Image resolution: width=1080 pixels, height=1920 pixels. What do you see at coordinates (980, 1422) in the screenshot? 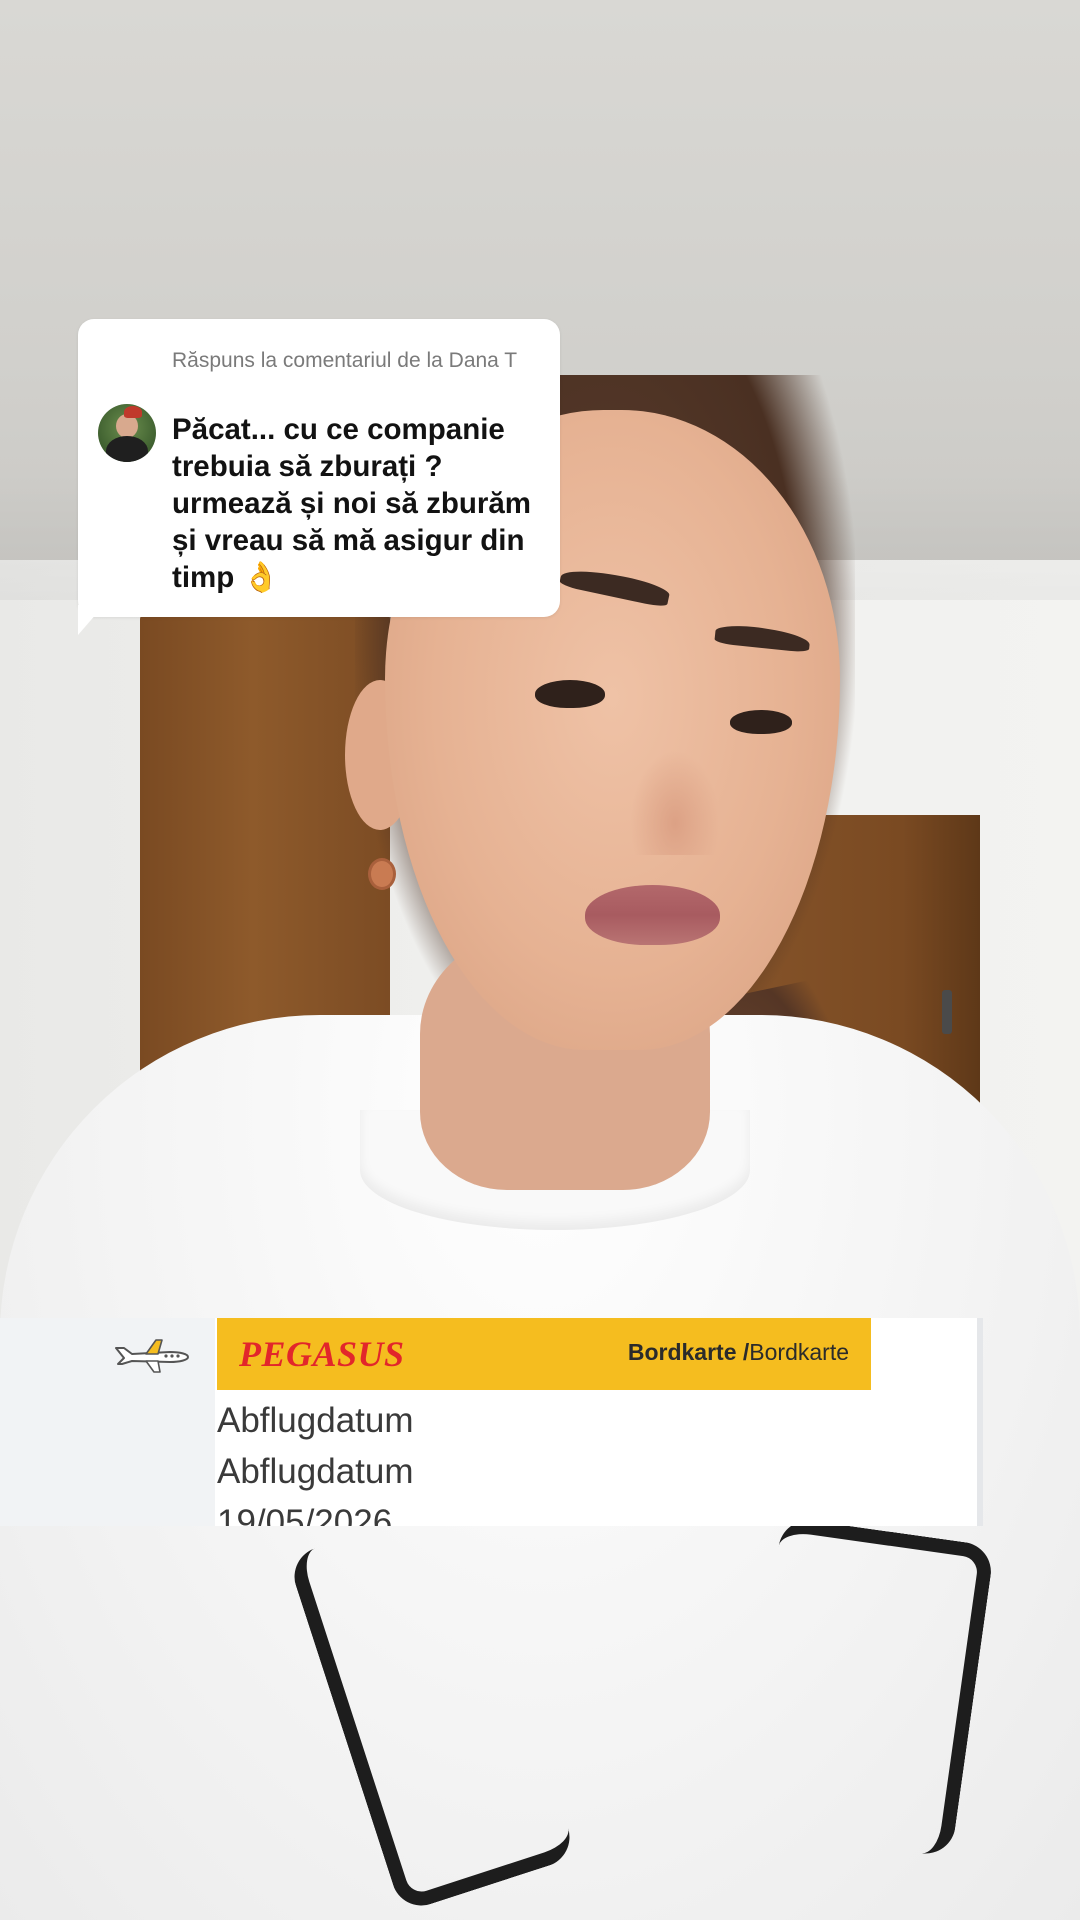
I see `boarding-pass-edge` at bounding box center [980, 1422].